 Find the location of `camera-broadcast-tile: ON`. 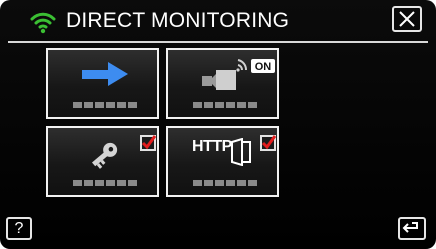

camera-broadcast-tile: ON is located at coordinates (222, 83).